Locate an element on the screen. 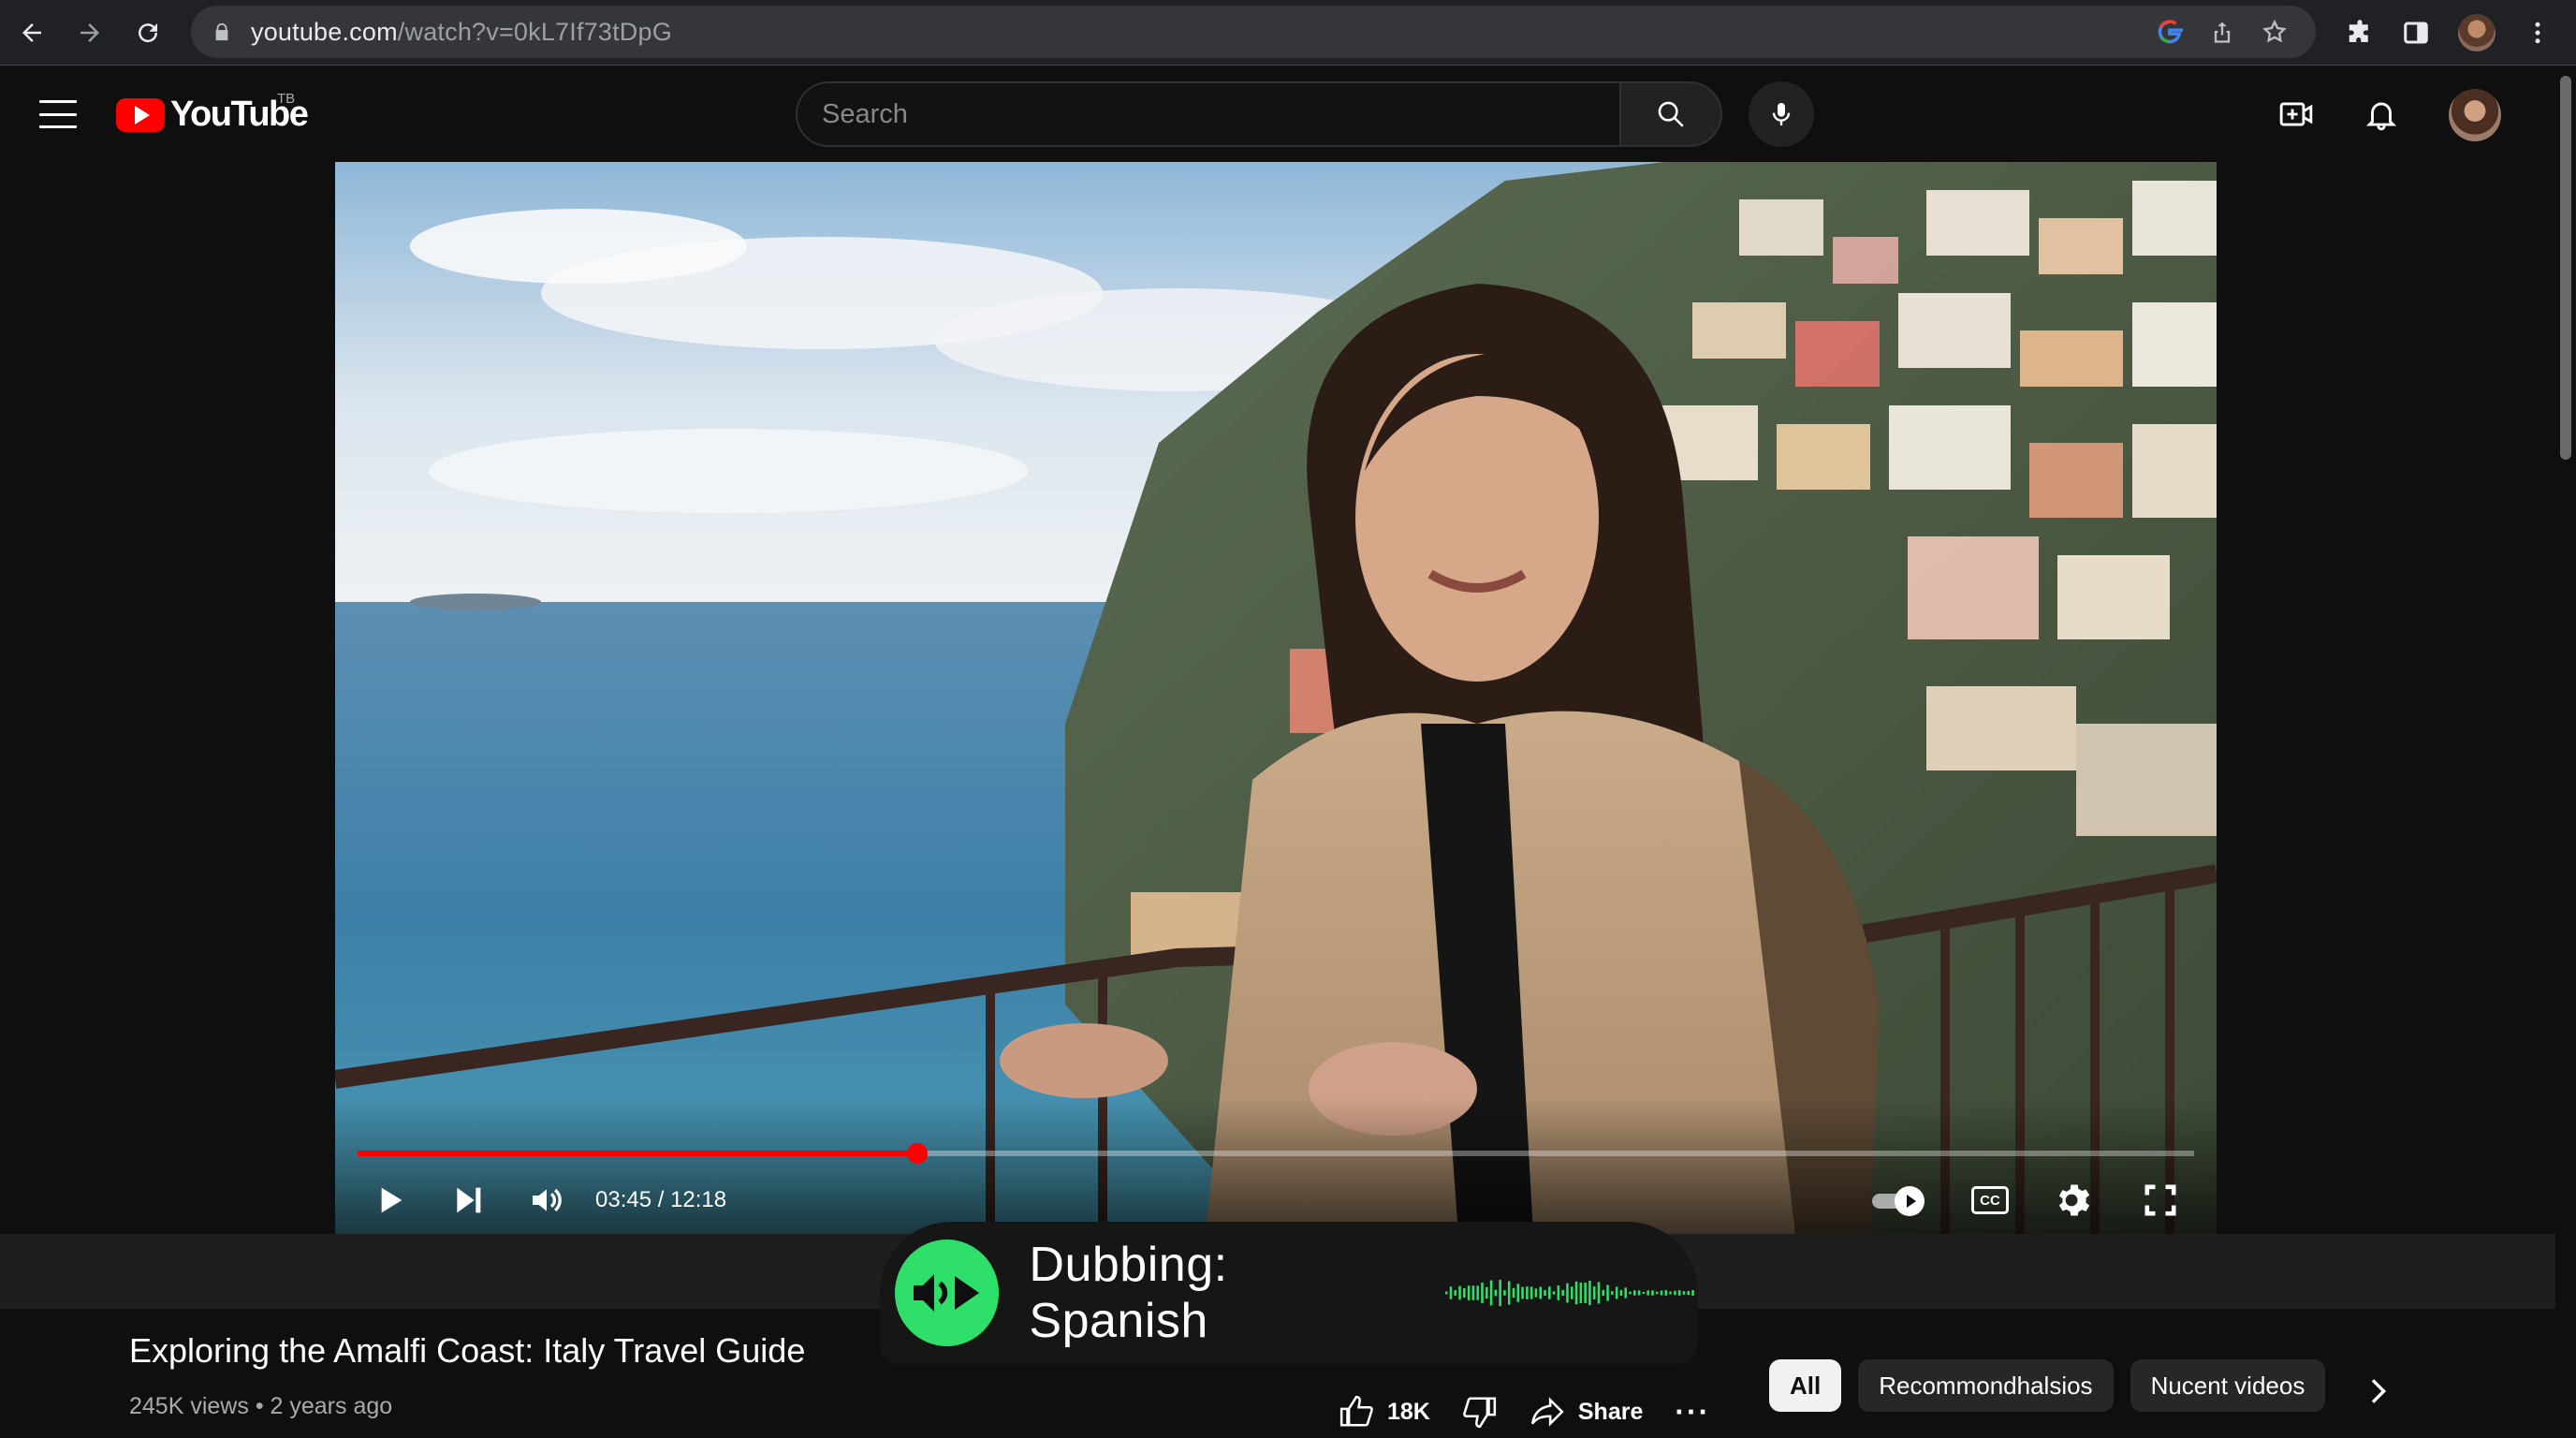  share-button: Share is located at coordinates (1586, 1412).